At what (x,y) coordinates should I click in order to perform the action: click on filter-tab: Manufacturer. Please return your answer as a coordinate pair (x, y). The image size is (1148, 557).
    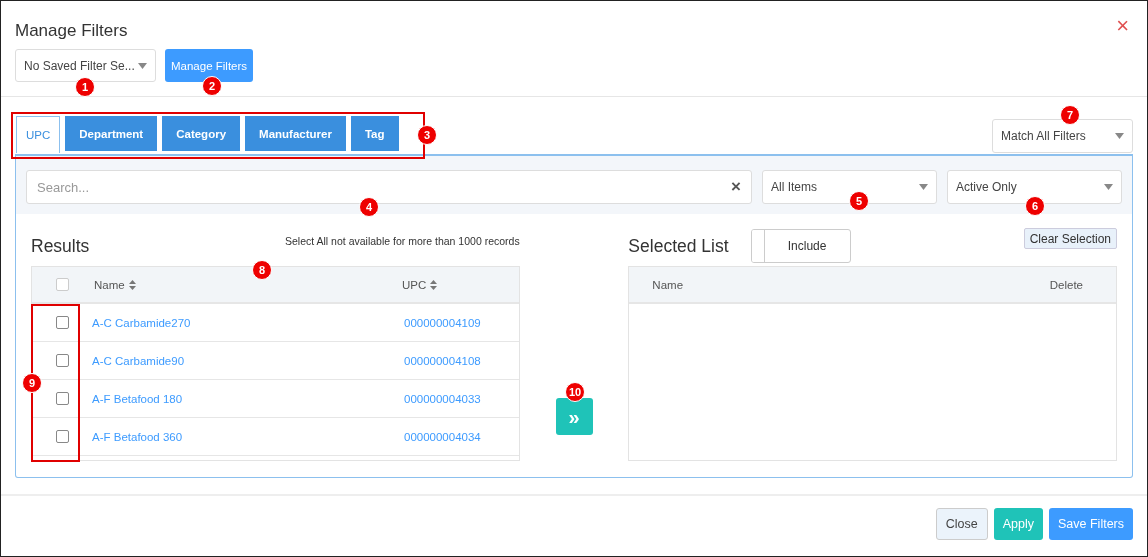
    Looking at the image, I should click on (295, 133).